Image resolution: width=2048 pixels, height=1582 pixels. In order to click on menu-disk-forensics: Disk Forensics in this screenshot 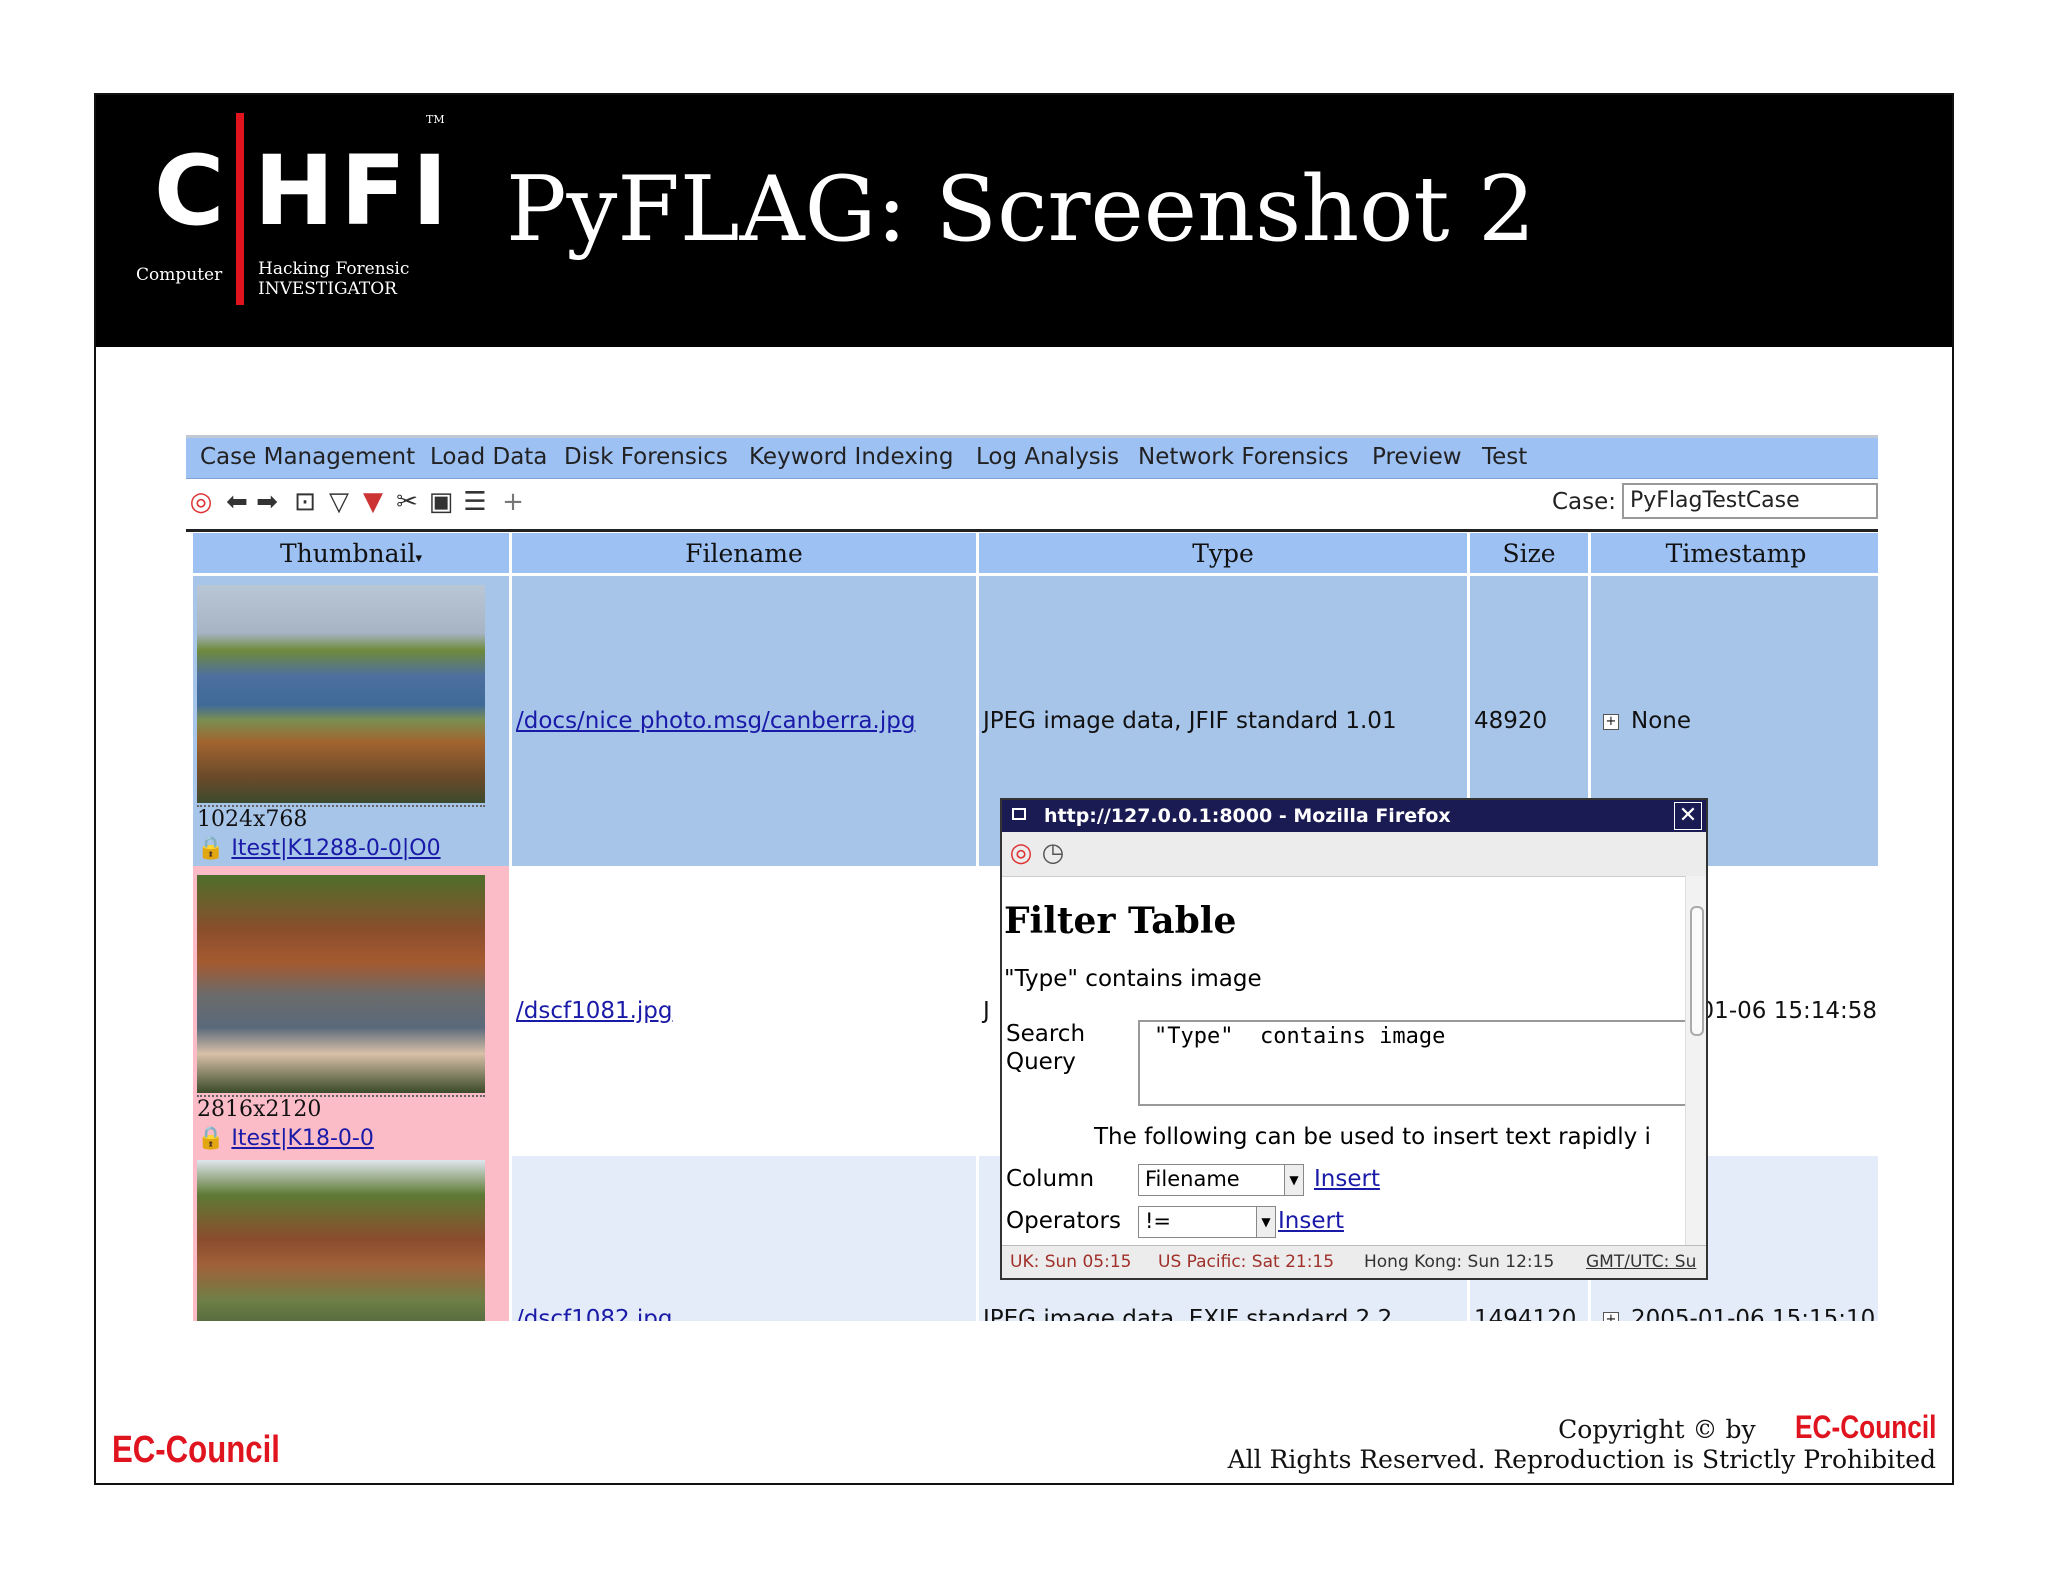, I will do `click(646, 457)`.